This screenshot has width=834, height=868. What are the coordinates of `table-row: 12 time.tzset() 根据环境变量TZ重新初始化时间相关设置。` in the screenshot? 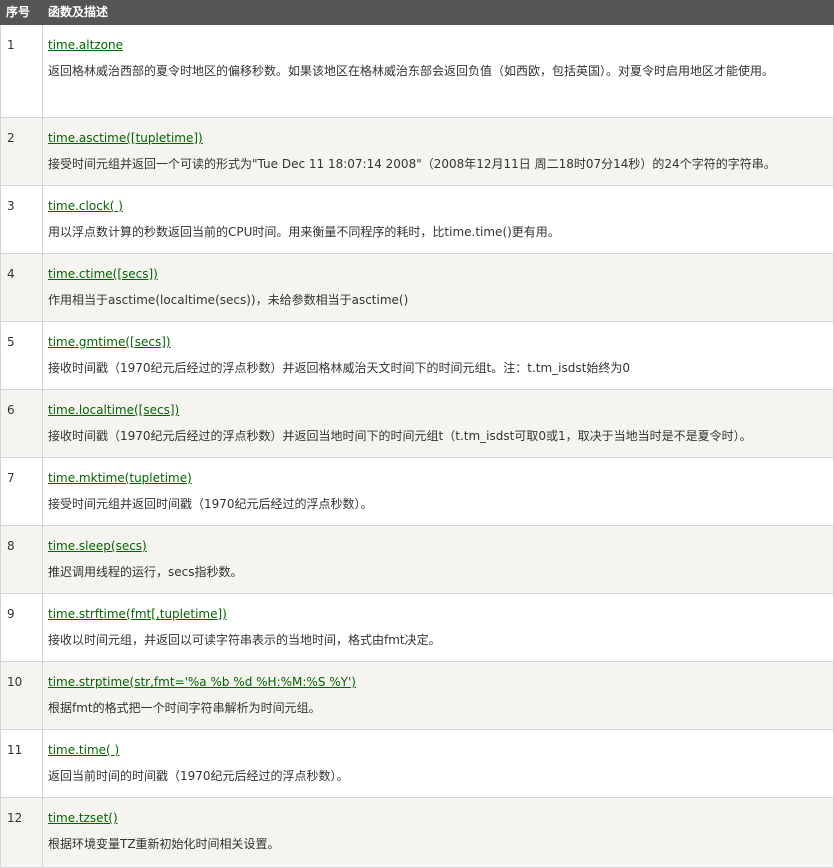 It's located at (417, 832).